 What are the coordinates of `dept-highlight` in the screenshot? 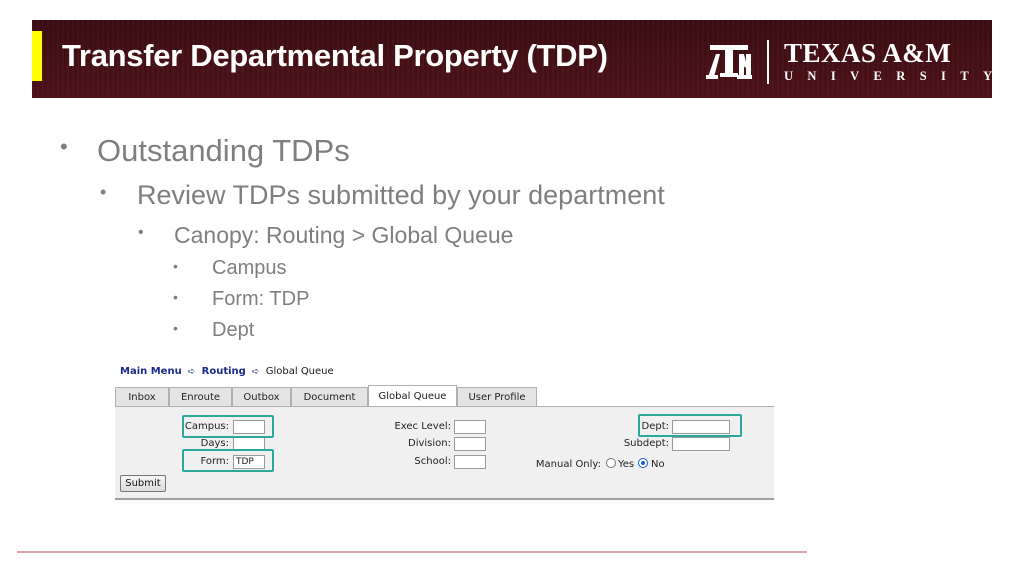 It's located at (690, 425).